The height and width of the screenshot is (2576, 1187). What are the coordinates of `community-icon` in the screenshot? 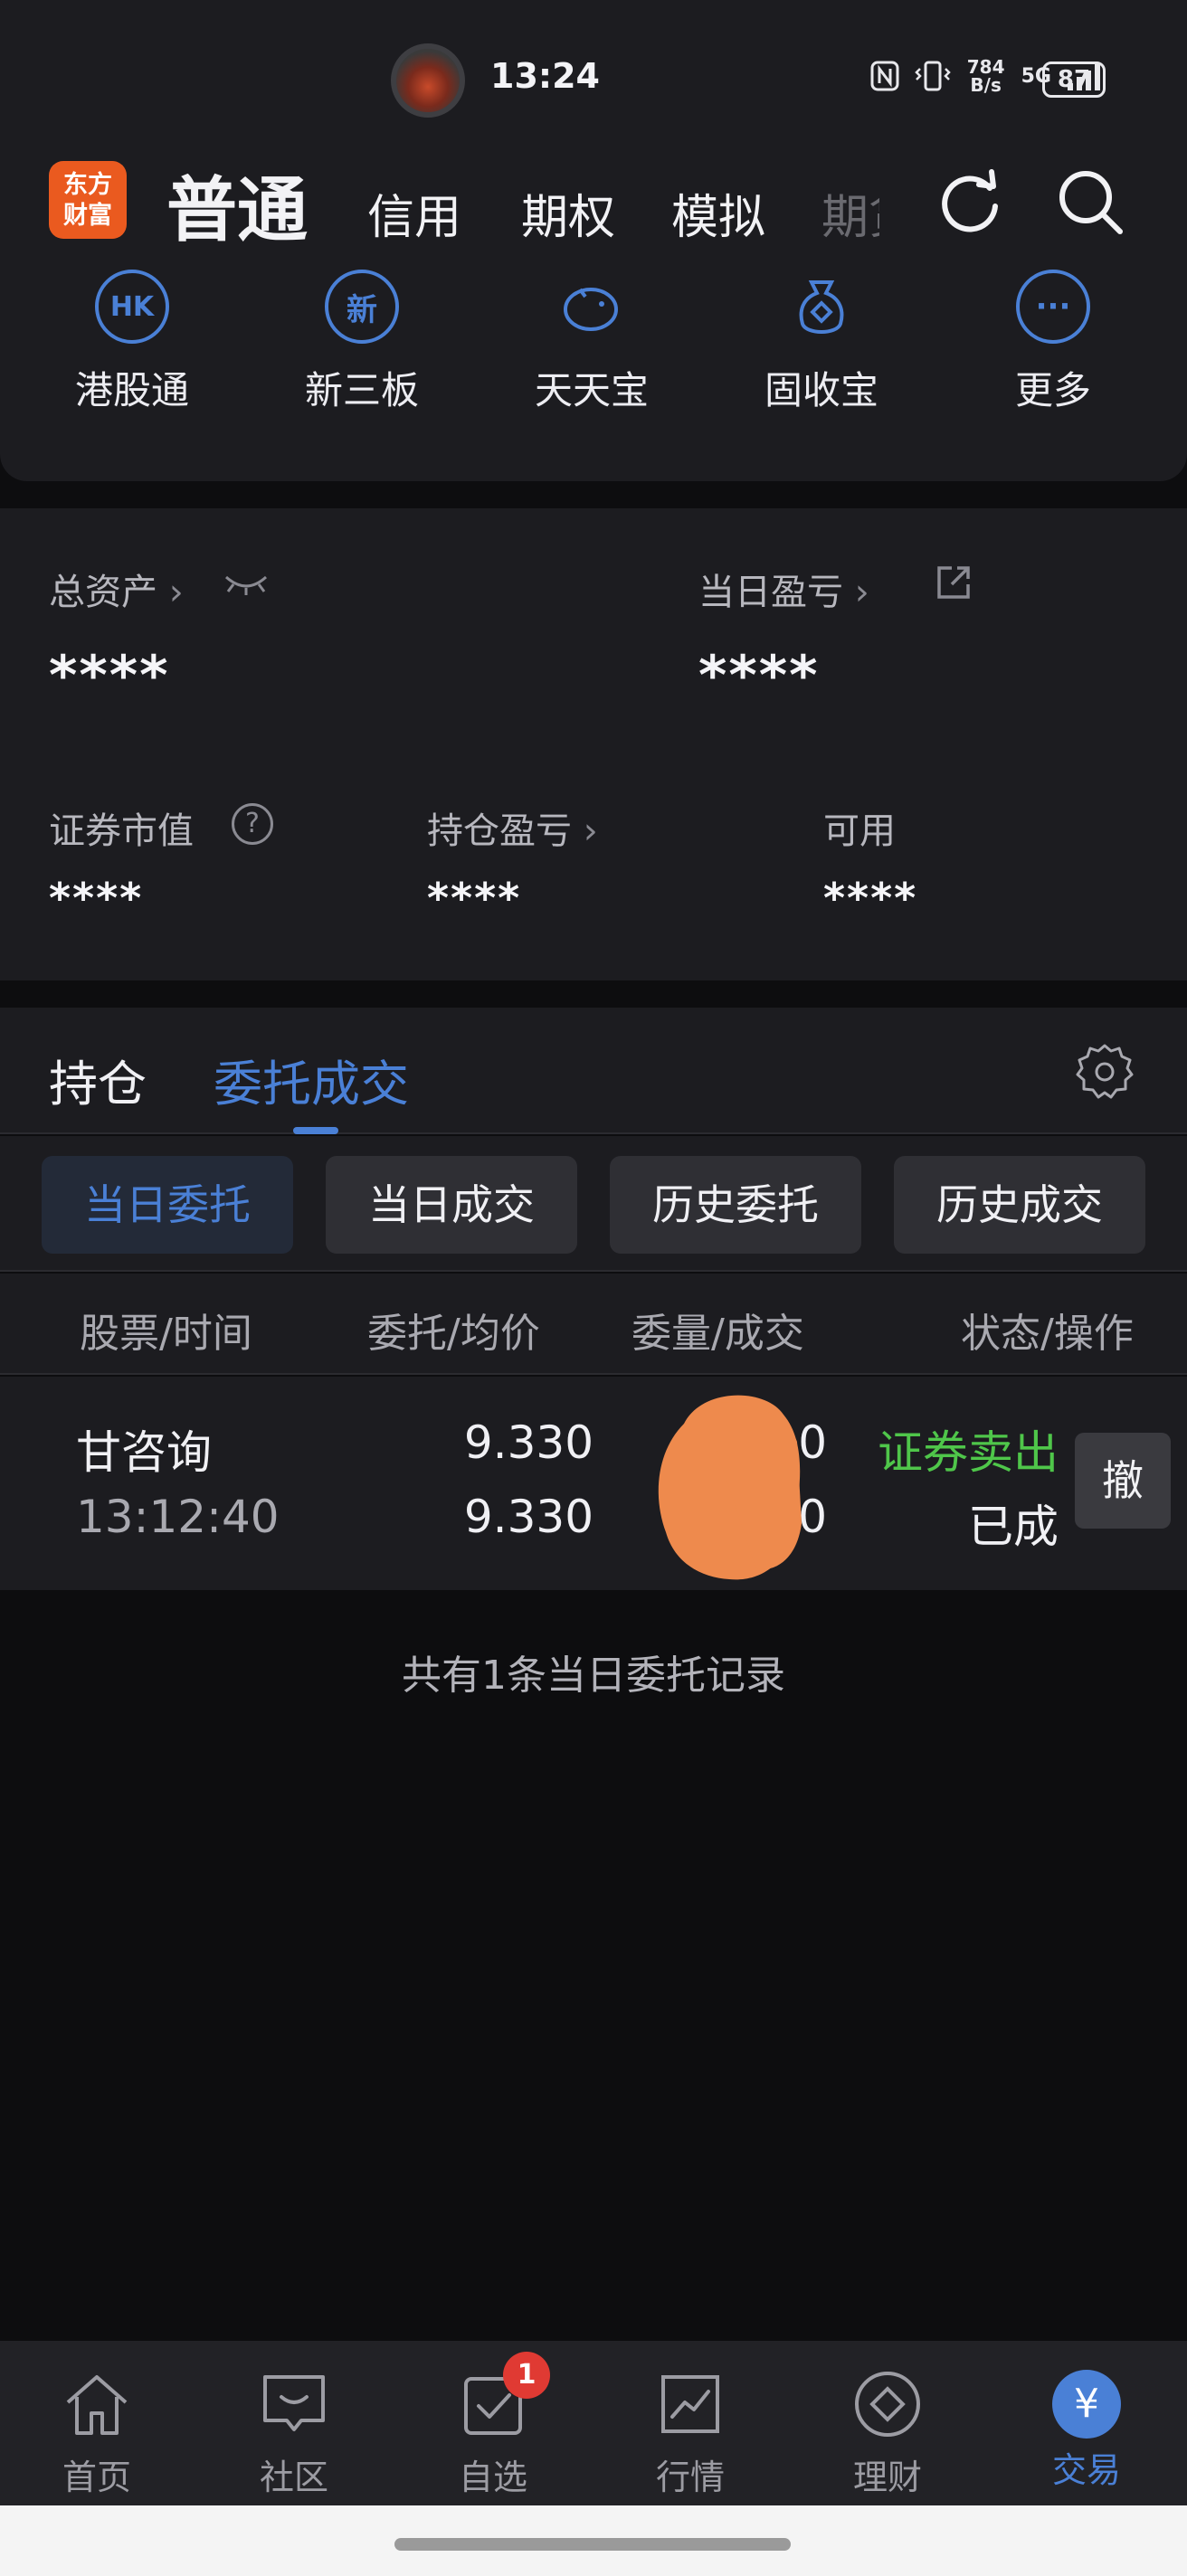 It's located at (294, 2403).